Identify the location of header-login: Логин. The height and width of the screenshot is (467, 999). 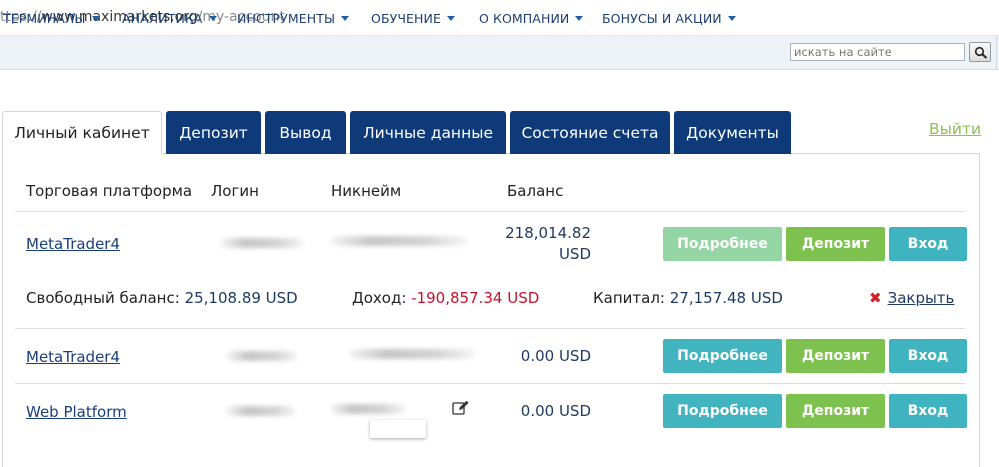
(235, 191).